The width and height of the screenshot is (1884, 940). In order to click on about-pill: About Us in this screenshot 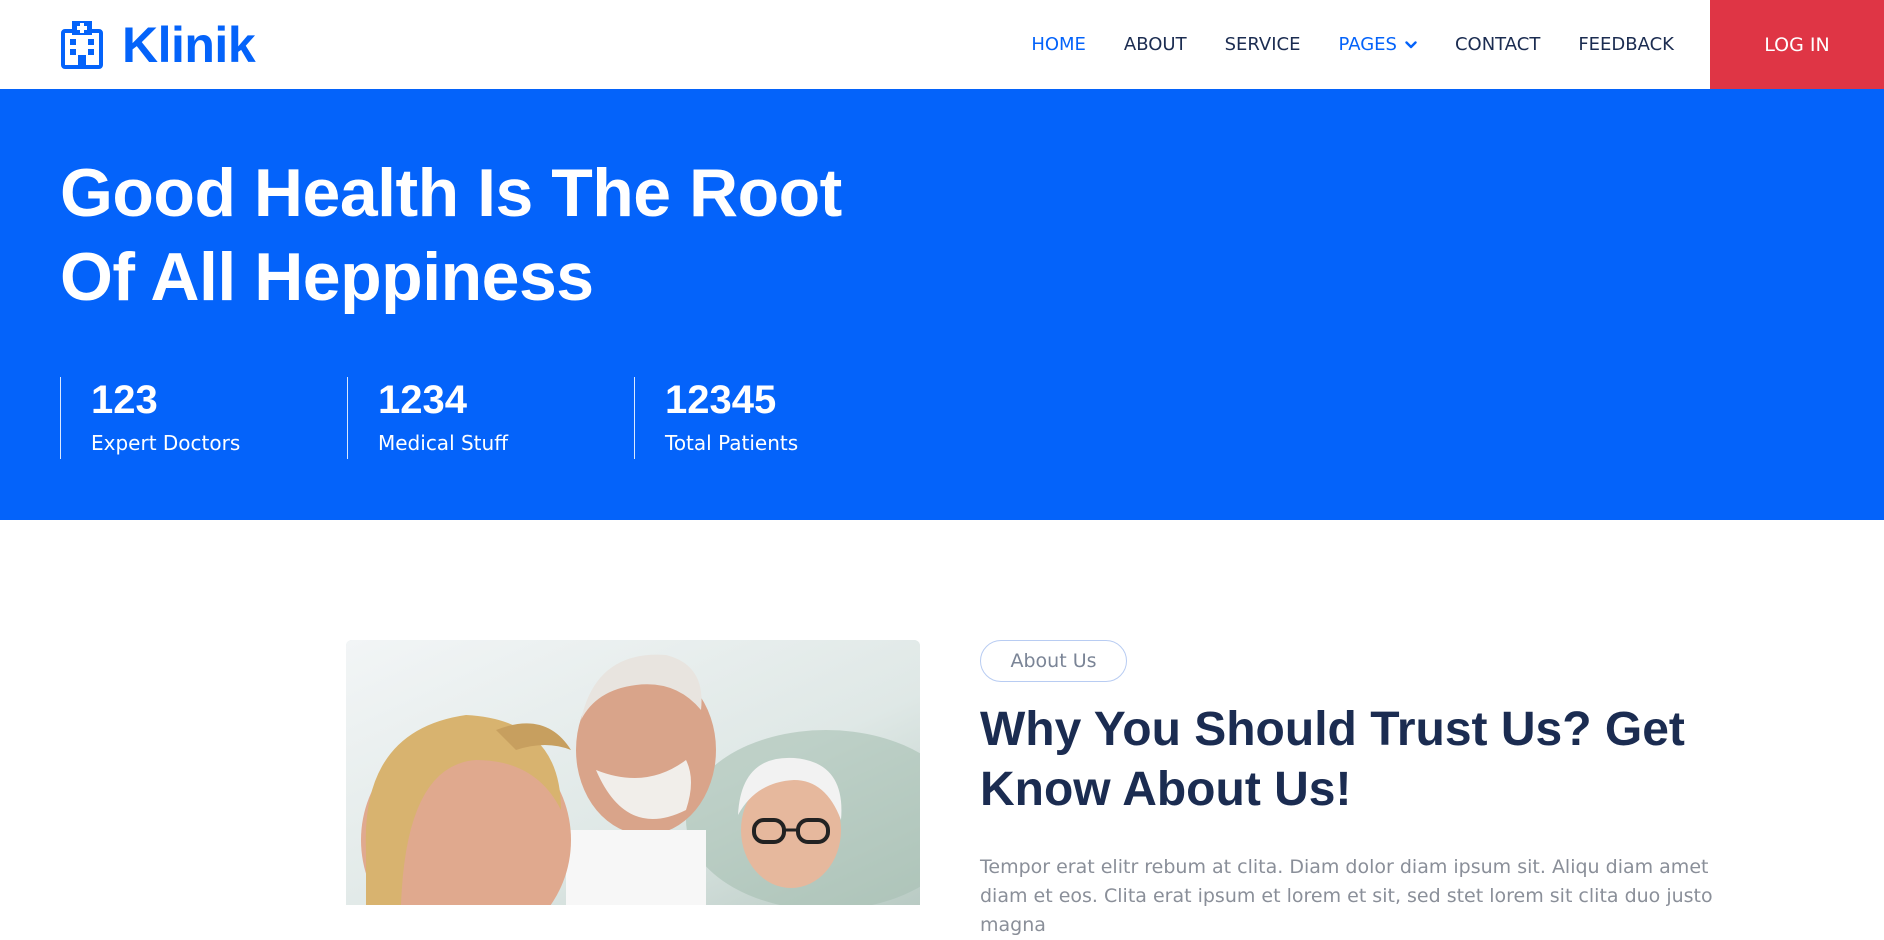, I will do `click(1053, 661)`.